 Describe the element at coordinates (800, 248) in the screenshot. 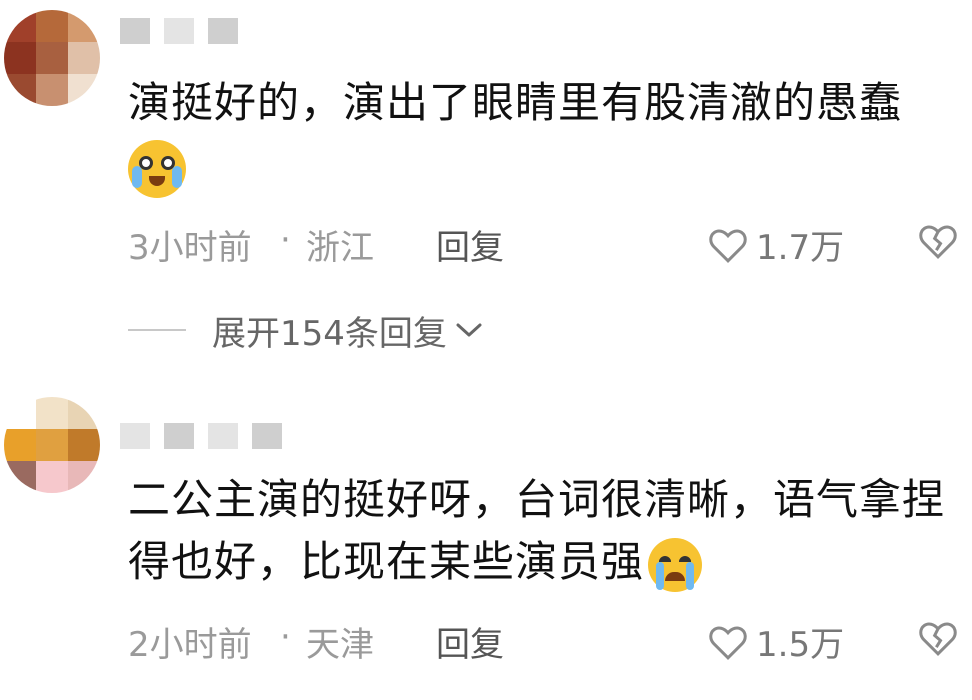

I see `like-count: 1.7万` at that location.